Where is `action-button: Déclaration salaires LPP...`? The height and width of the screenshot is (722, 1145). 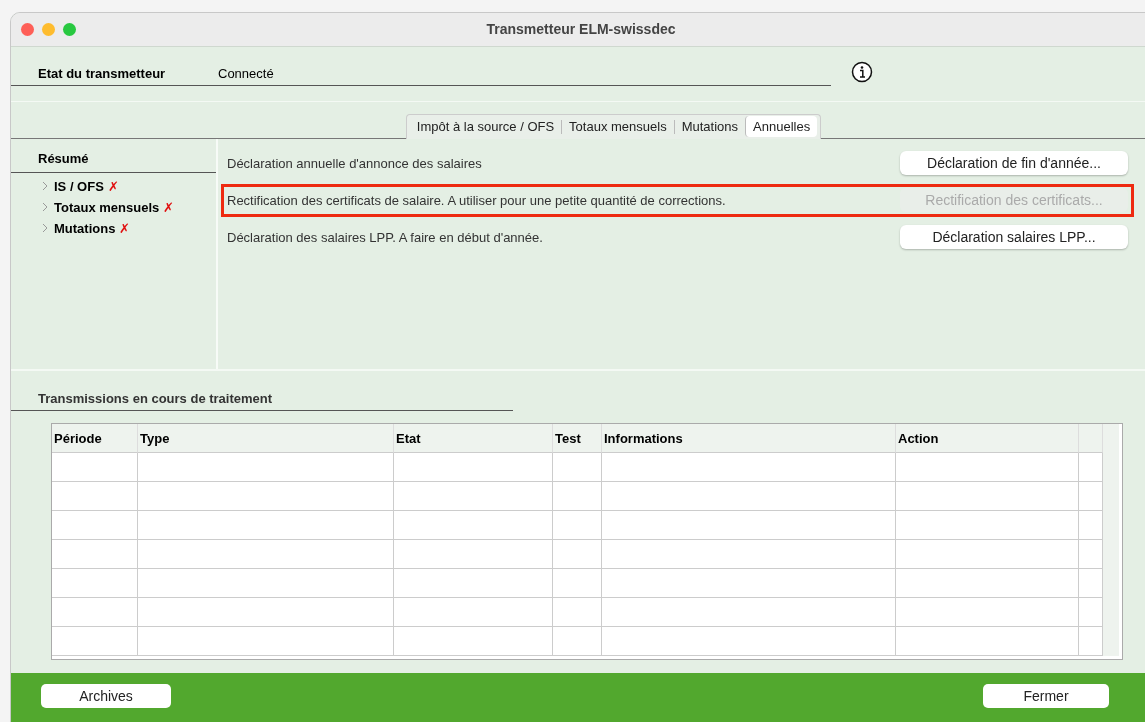 action-button: Déclaration salaires LPP... is located at coordinates (1014, 237).